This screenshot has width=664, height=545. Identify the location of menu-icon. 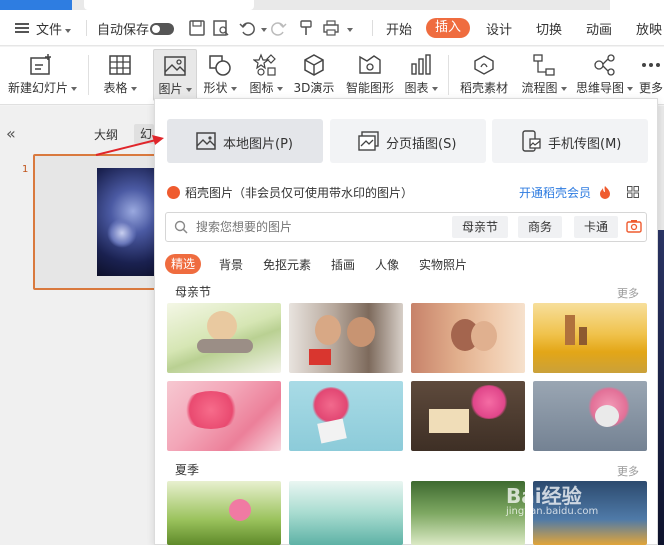
(22, 28).